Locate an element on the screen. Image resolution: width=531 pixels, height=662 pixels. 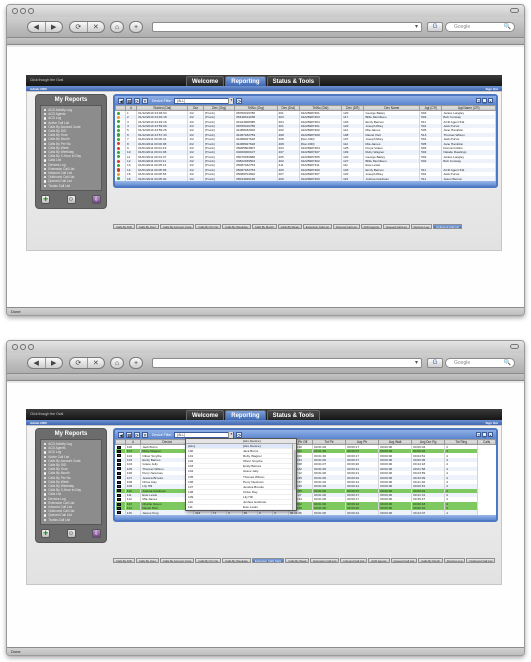
scrollbar-thumb is located at coordinates (294, 470).